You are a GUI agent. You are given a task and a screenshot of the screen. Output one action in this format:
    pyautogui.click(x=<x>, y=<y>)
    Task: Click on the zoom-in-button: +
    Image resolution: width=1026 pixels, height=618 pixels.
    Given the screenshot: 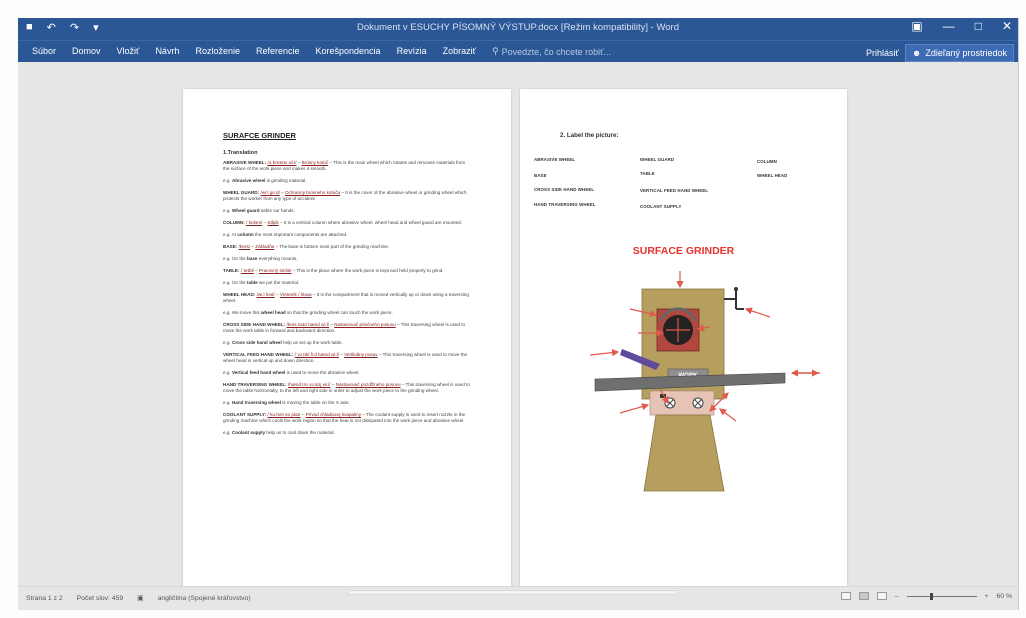 What is the action you would take?
    pyautogui.click(x=987, y=596)
    